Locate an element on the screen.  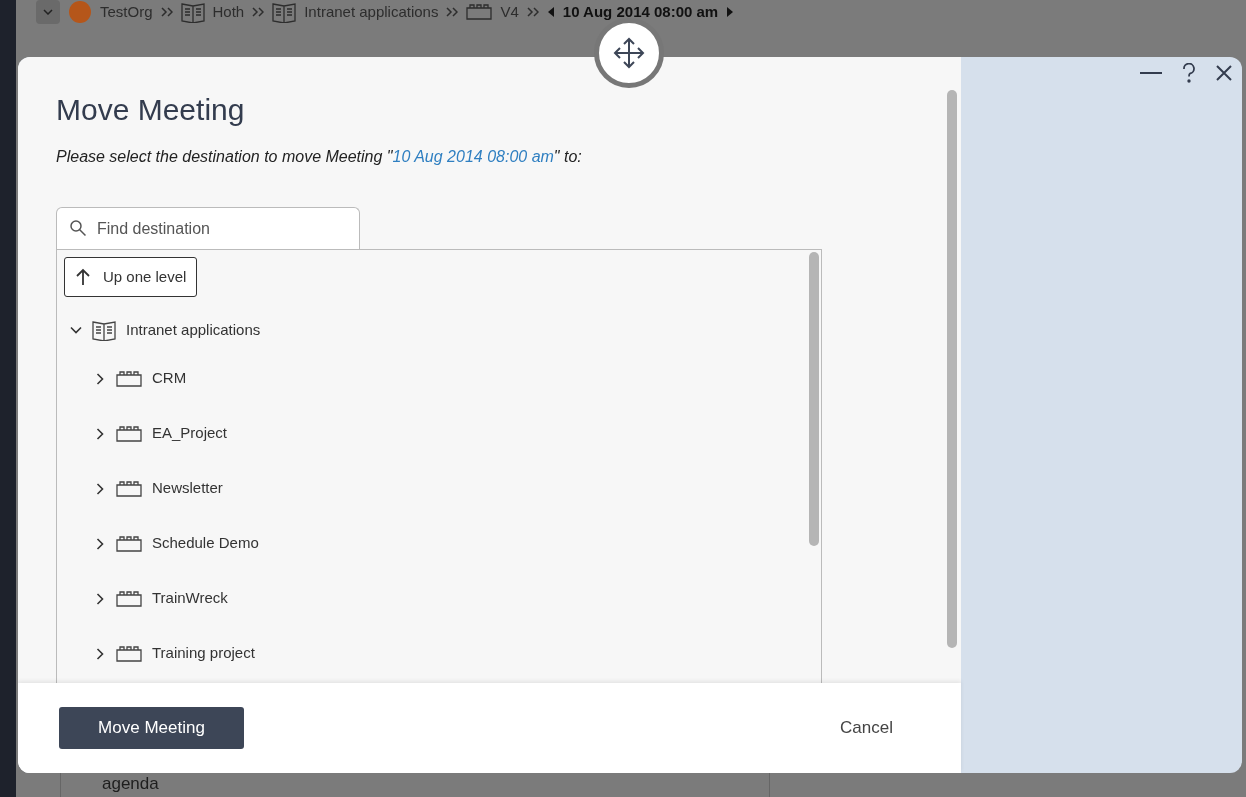
tree-item: Schedule Demo is located at coordinates (205, 543).